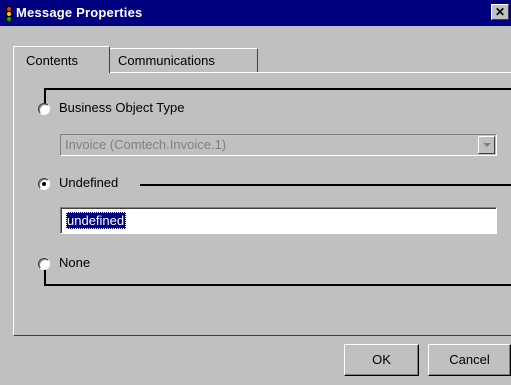  What do you see at coordinates (79, 12) in the screenshot?
I see `window-title: Message Properties` at bounding box center [79, 12].